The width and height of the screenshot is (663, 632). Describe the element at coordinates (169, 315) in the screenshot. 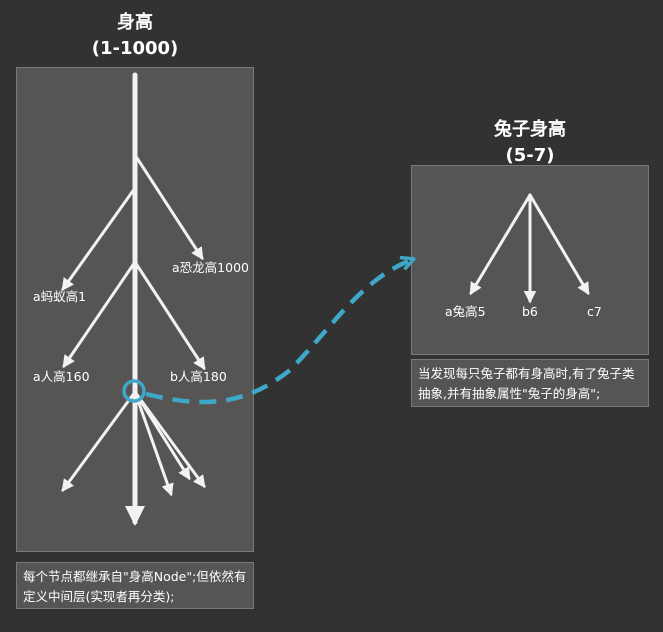

I see `branch-human-b` at that location.